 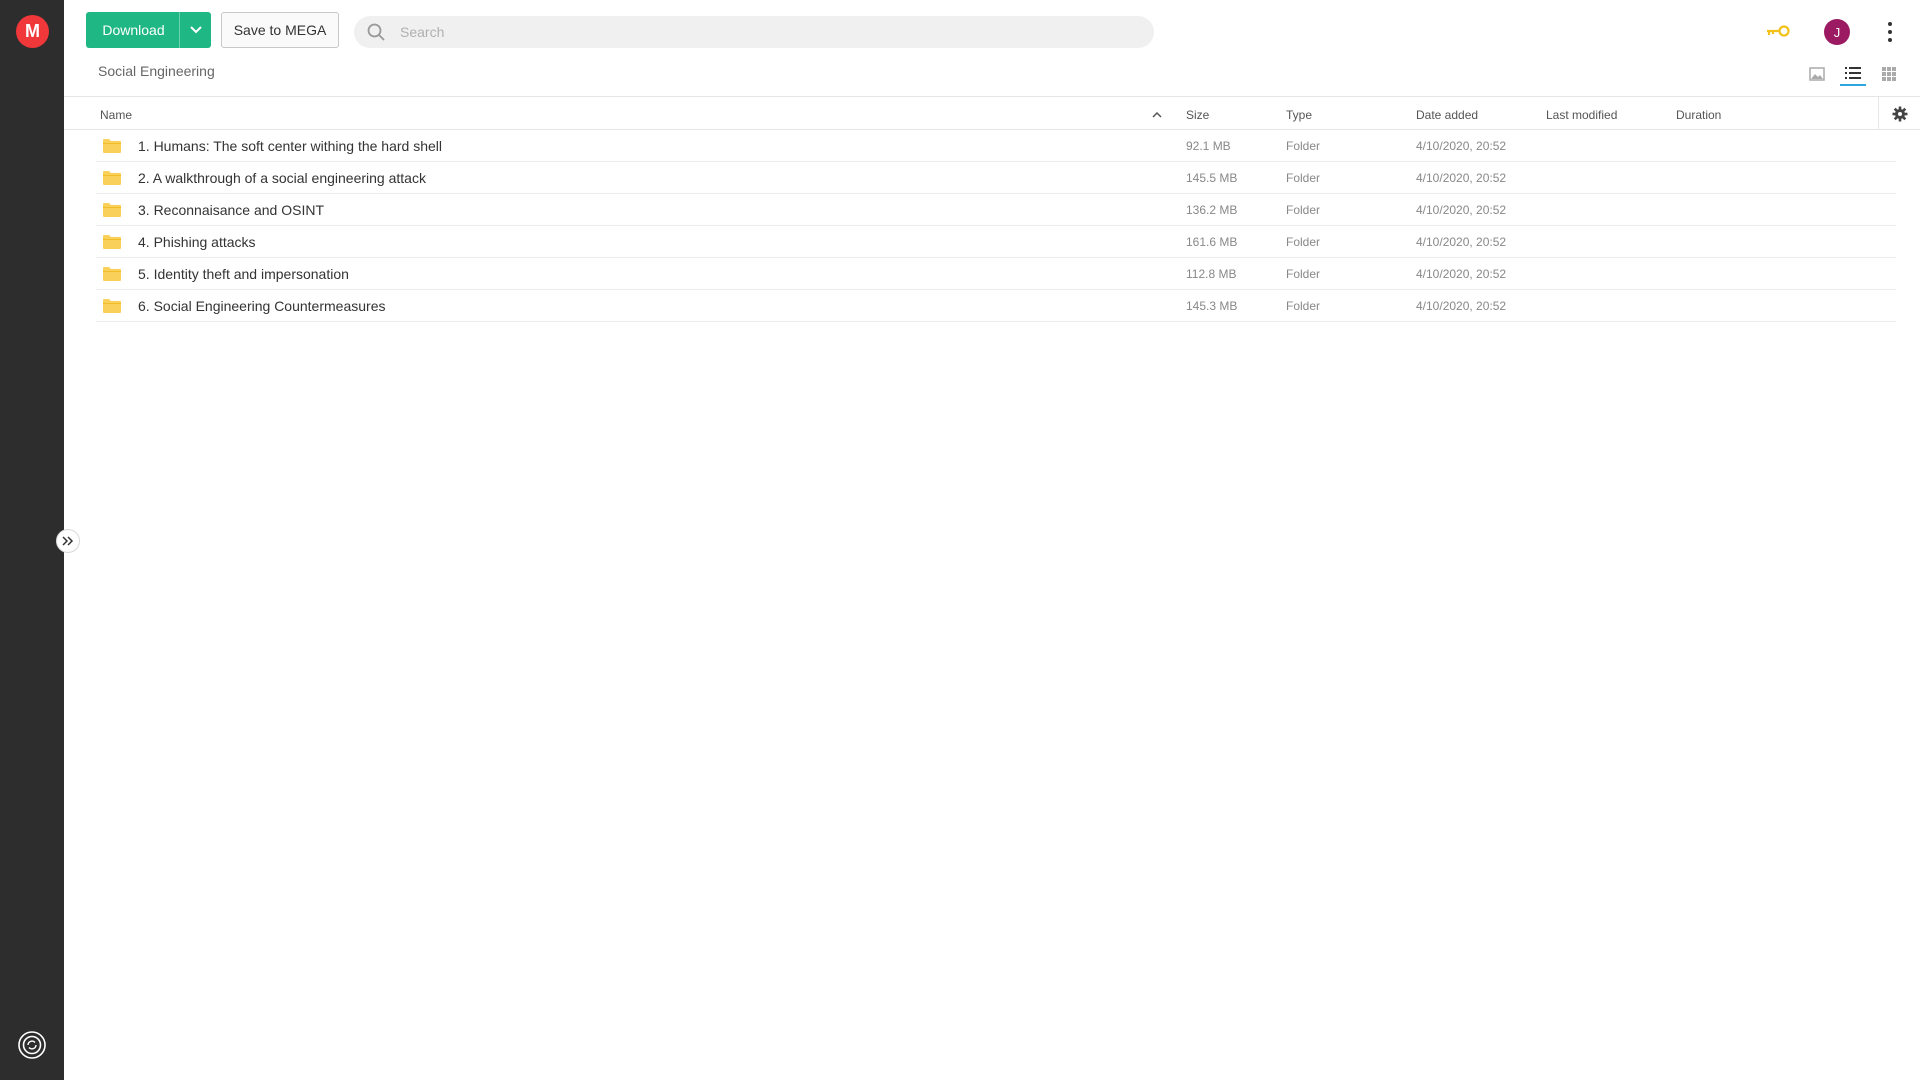 What do you see at coordinates (68, 541) in the screenshot?
I see `expand-sidebar-icon` at bounding box center [68, 541].